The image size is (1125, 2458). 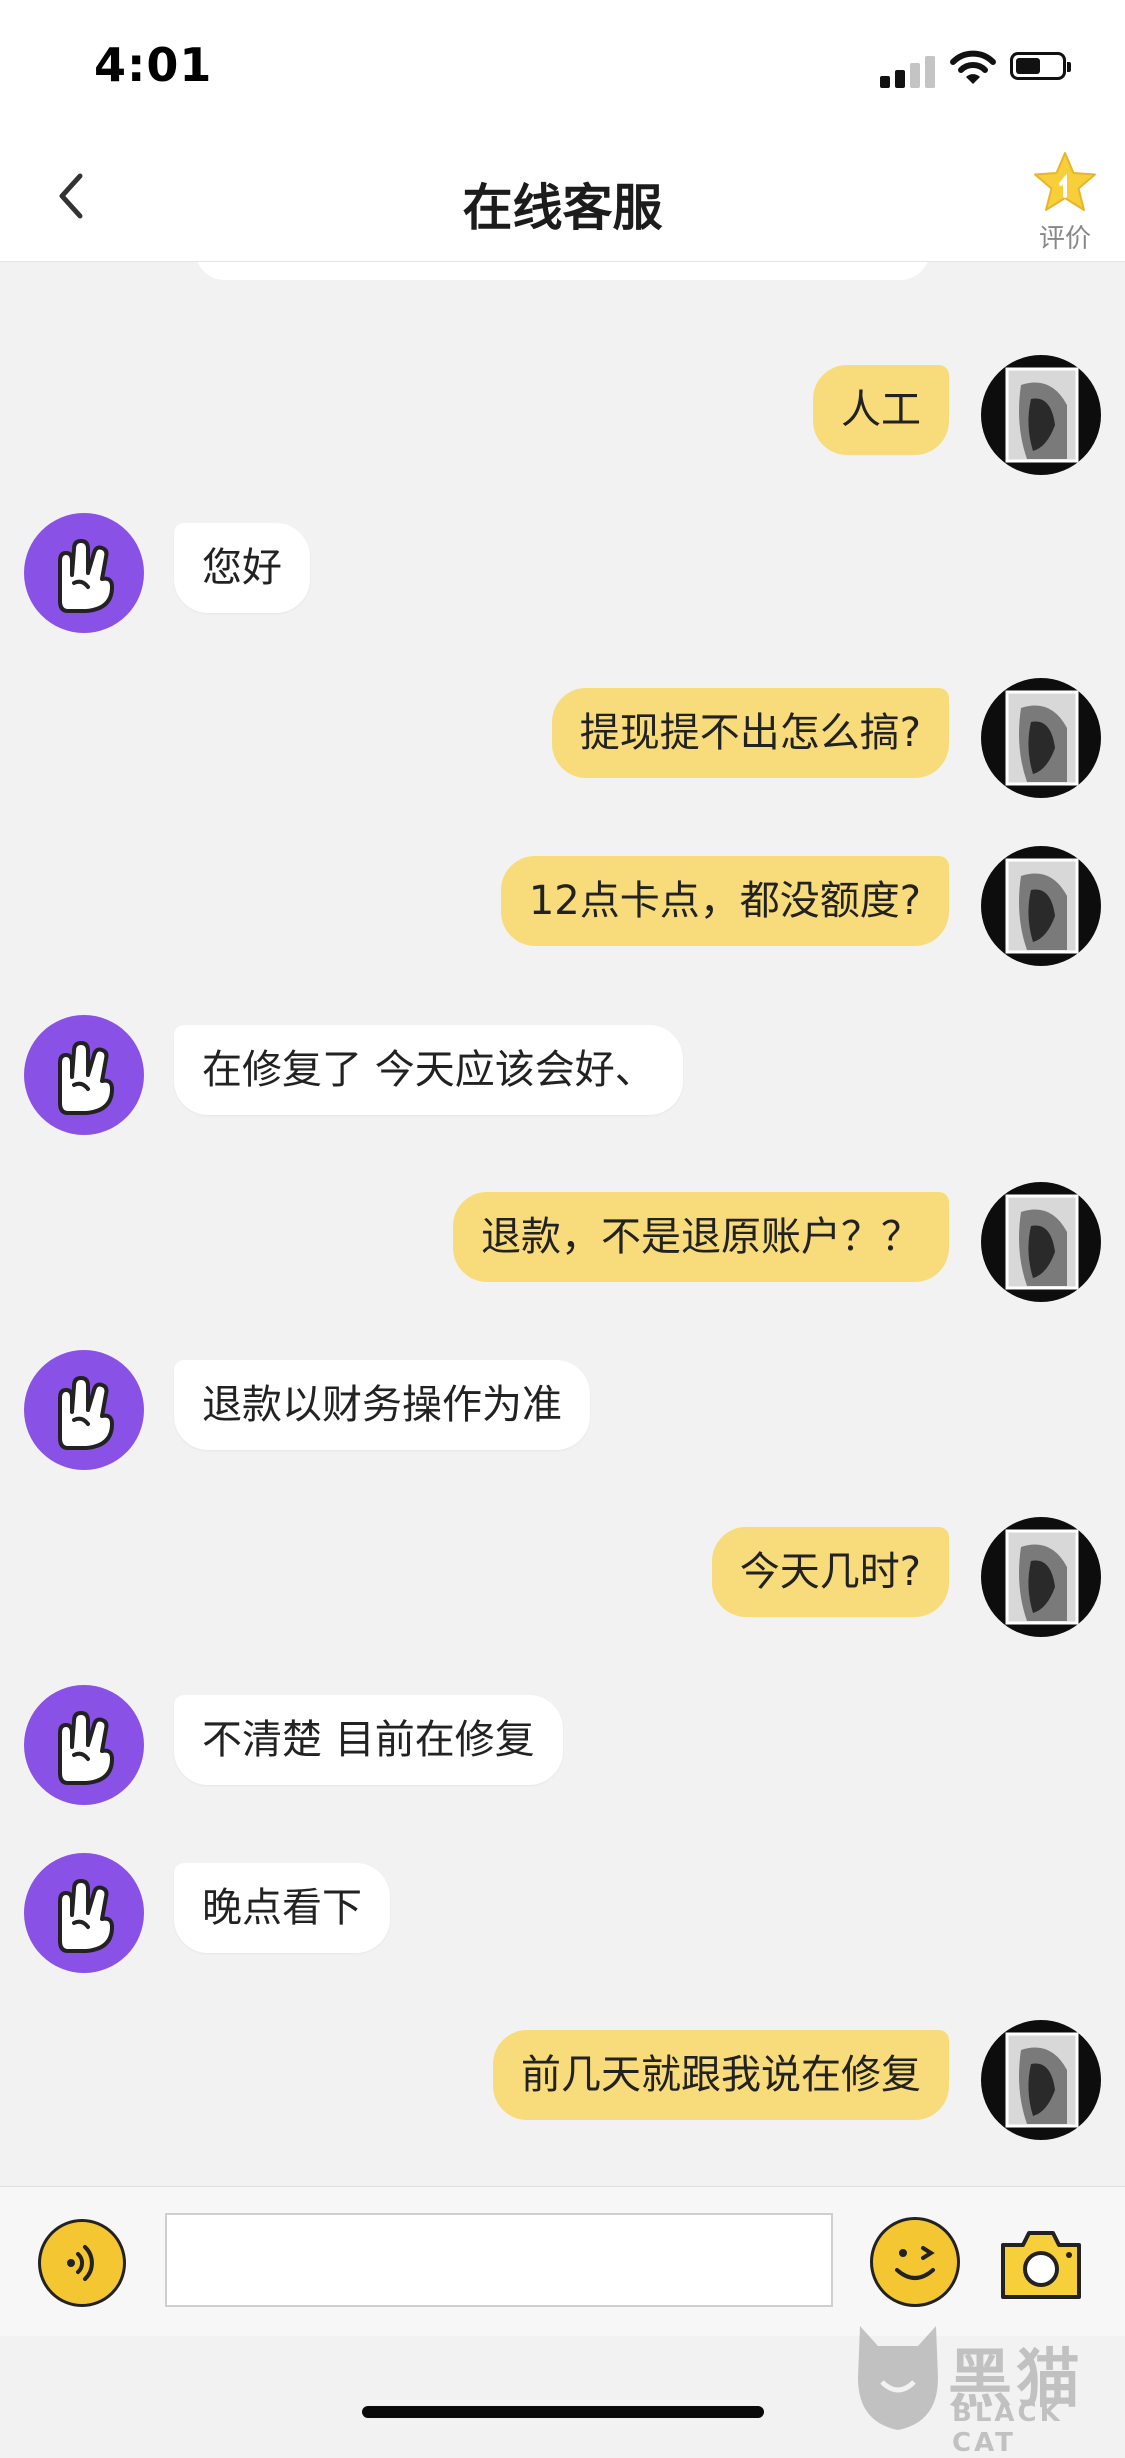 I want to click on voice-icon, so click(x=80, y=2263).